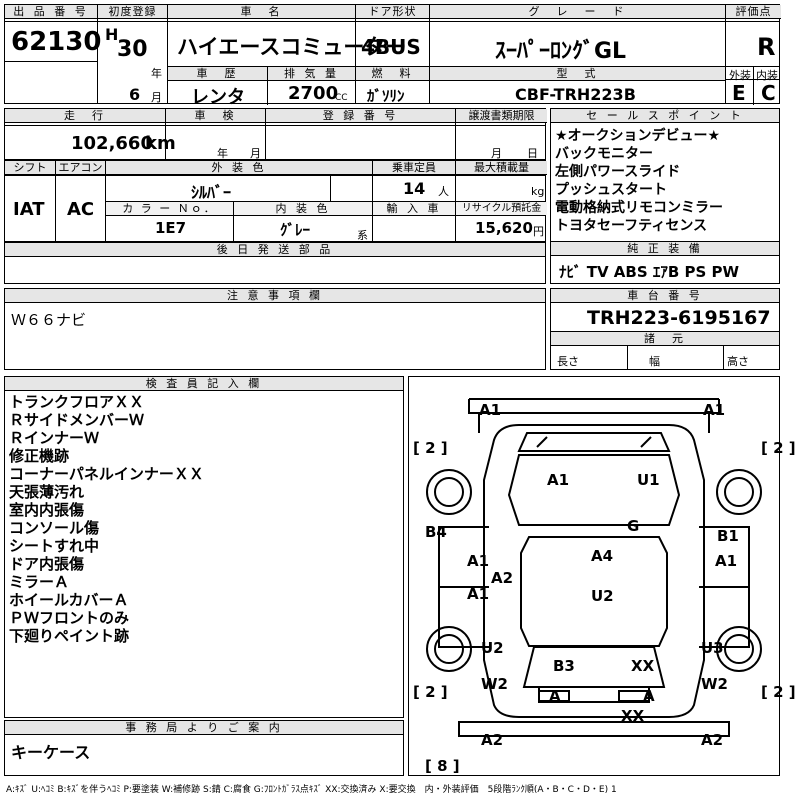 The image size is (800, 800). Describe the element at coordinates (54, 546) in the screenshot. I see `inspector-note-item: シートすれ中` at that location.